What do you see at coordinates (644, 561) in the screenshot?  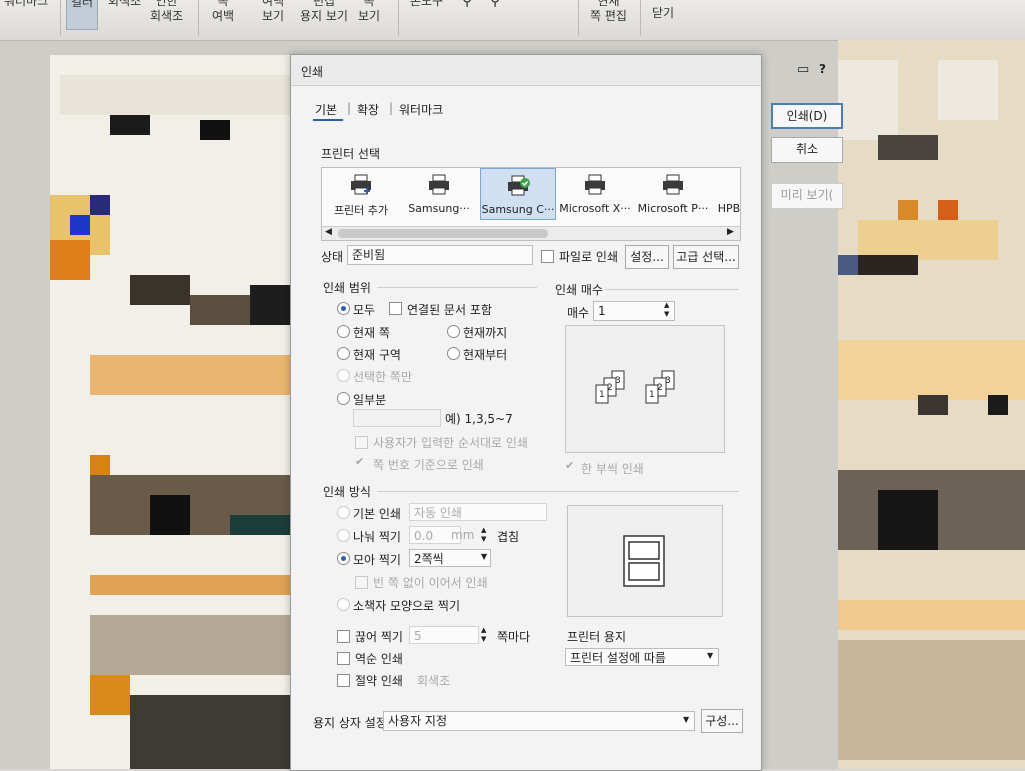 I see `two-up-preview-icon` at bounding box center [644, 561].